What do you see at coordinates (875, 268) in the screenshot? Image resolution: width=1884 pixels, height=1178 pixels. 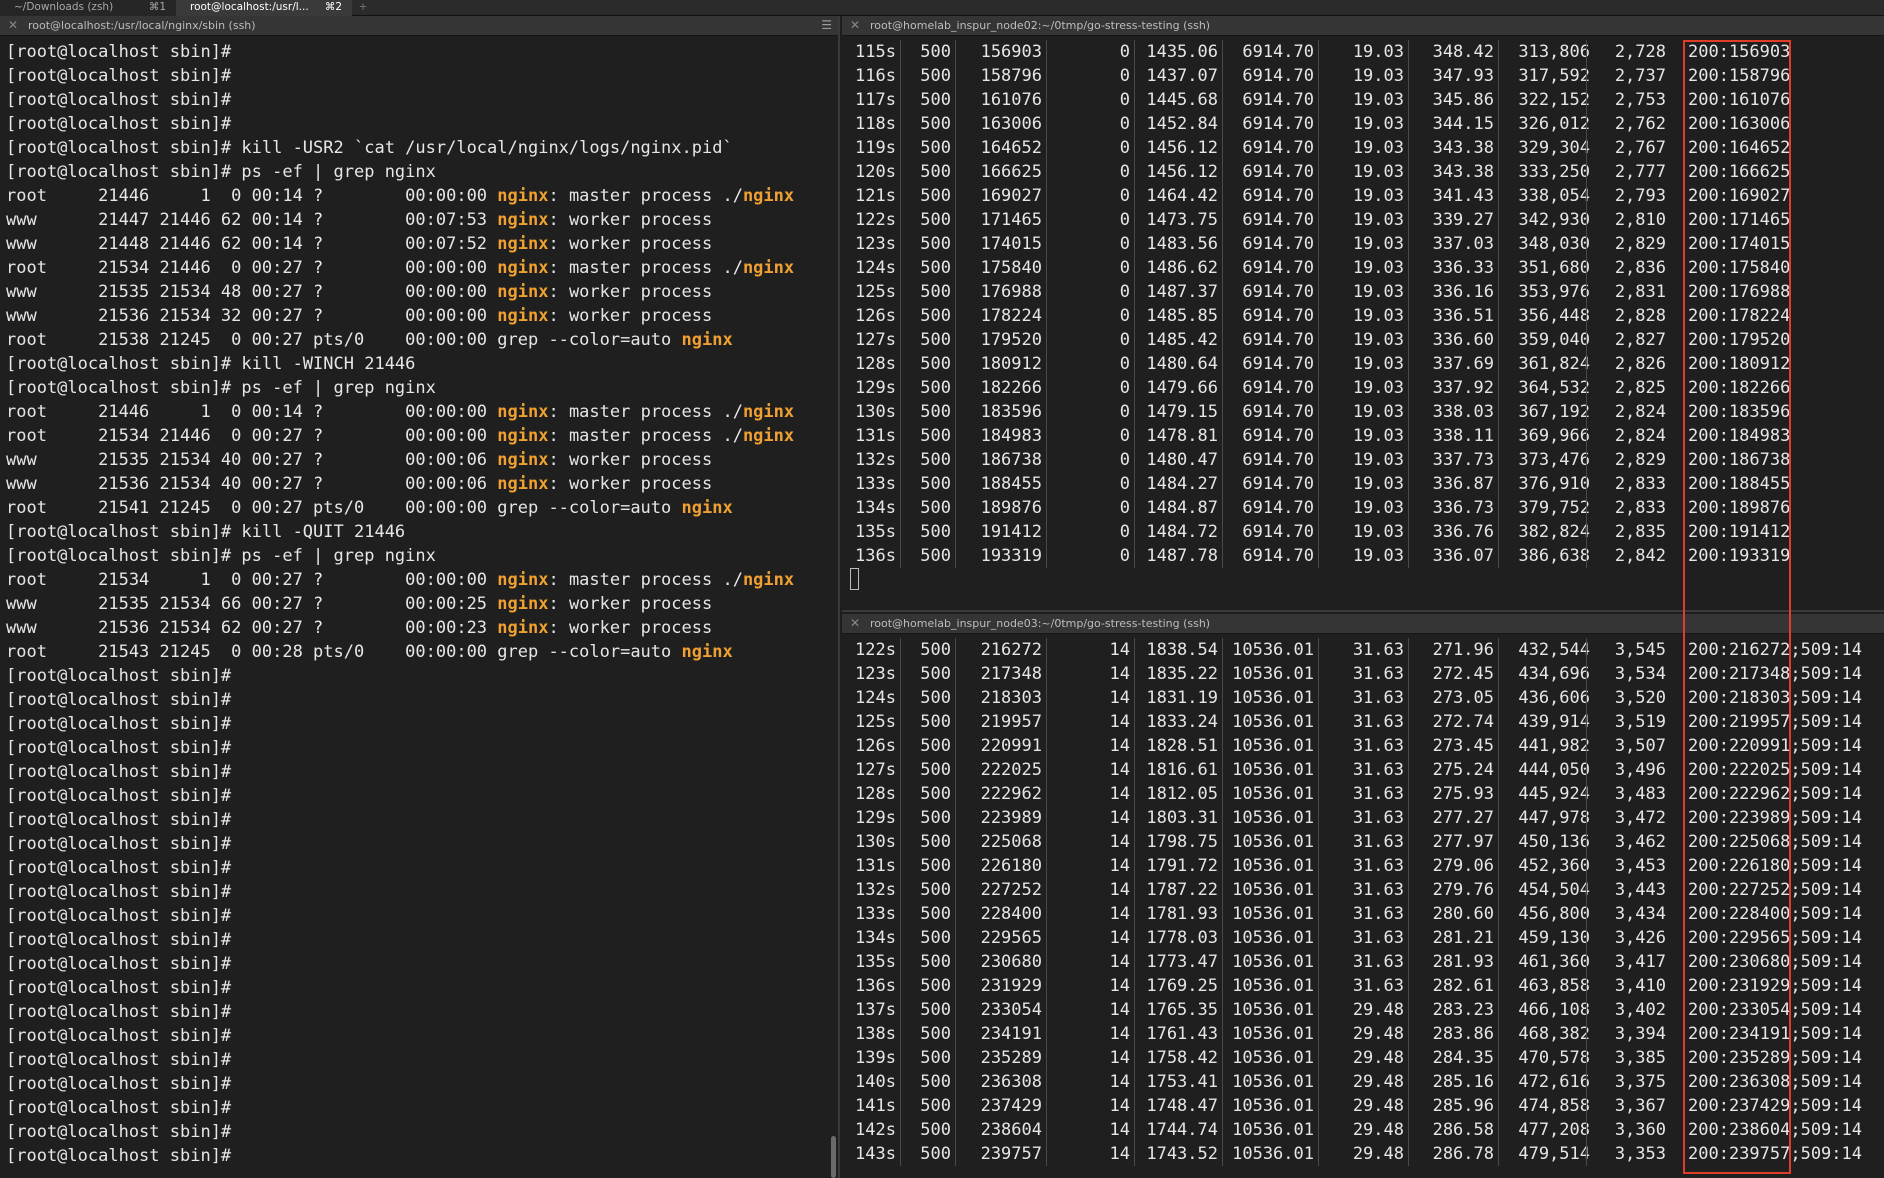 I see `table-cell: 124s` at bounding box center [875, 268].